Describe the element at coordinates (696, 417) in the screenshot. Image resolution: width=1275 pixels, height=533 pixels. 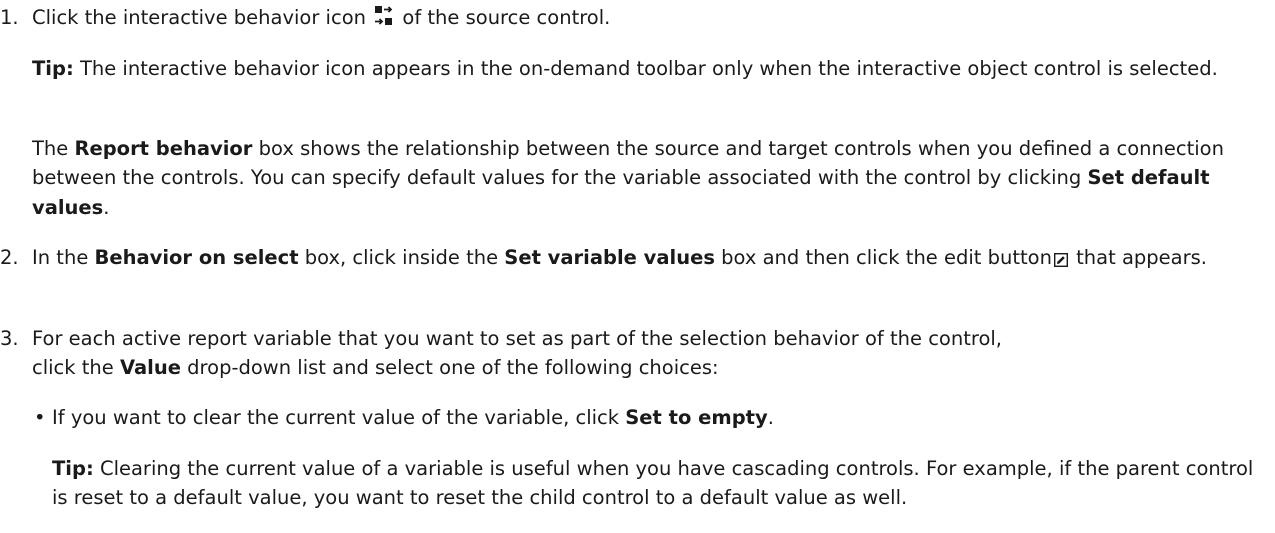
I see `set-to-empty-term: Set to empty` at that location.